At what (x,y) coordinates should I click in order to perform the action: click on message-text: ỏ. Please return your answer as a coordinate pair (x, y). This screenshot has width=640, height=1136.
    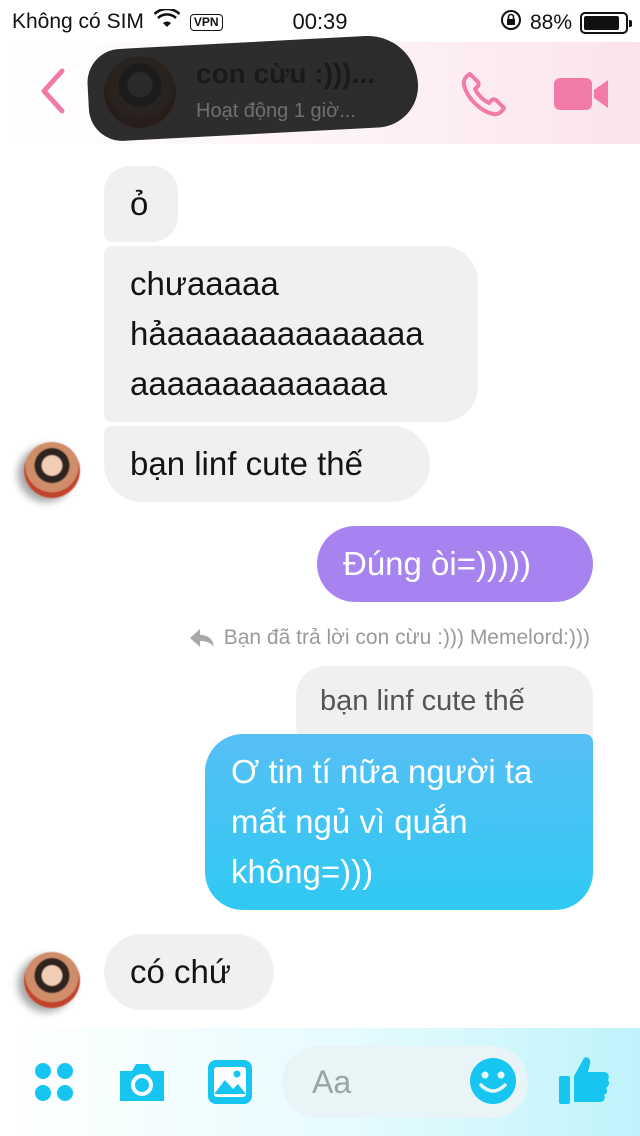
    Looking at the image, I should click on (139, 203).